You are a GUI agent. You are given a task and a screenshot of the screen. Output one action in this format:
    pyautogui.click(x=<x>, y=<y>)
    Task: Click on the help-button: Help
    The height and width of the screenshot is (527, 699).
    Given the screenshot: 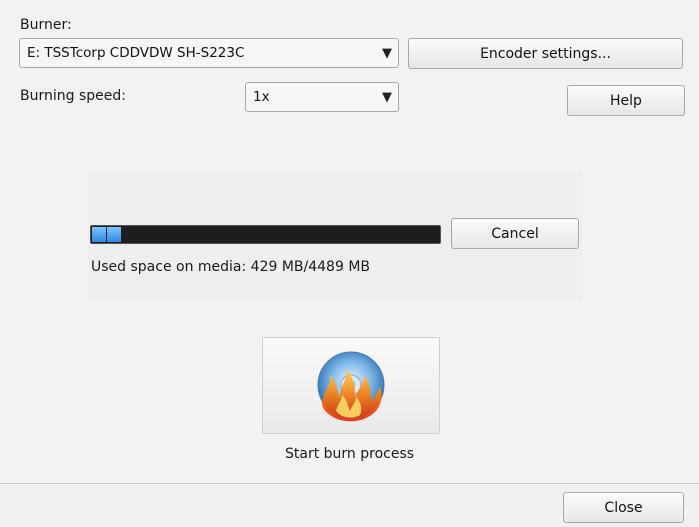 What is the action you would take?
    pyautogui.click(x=626, y=100)
    